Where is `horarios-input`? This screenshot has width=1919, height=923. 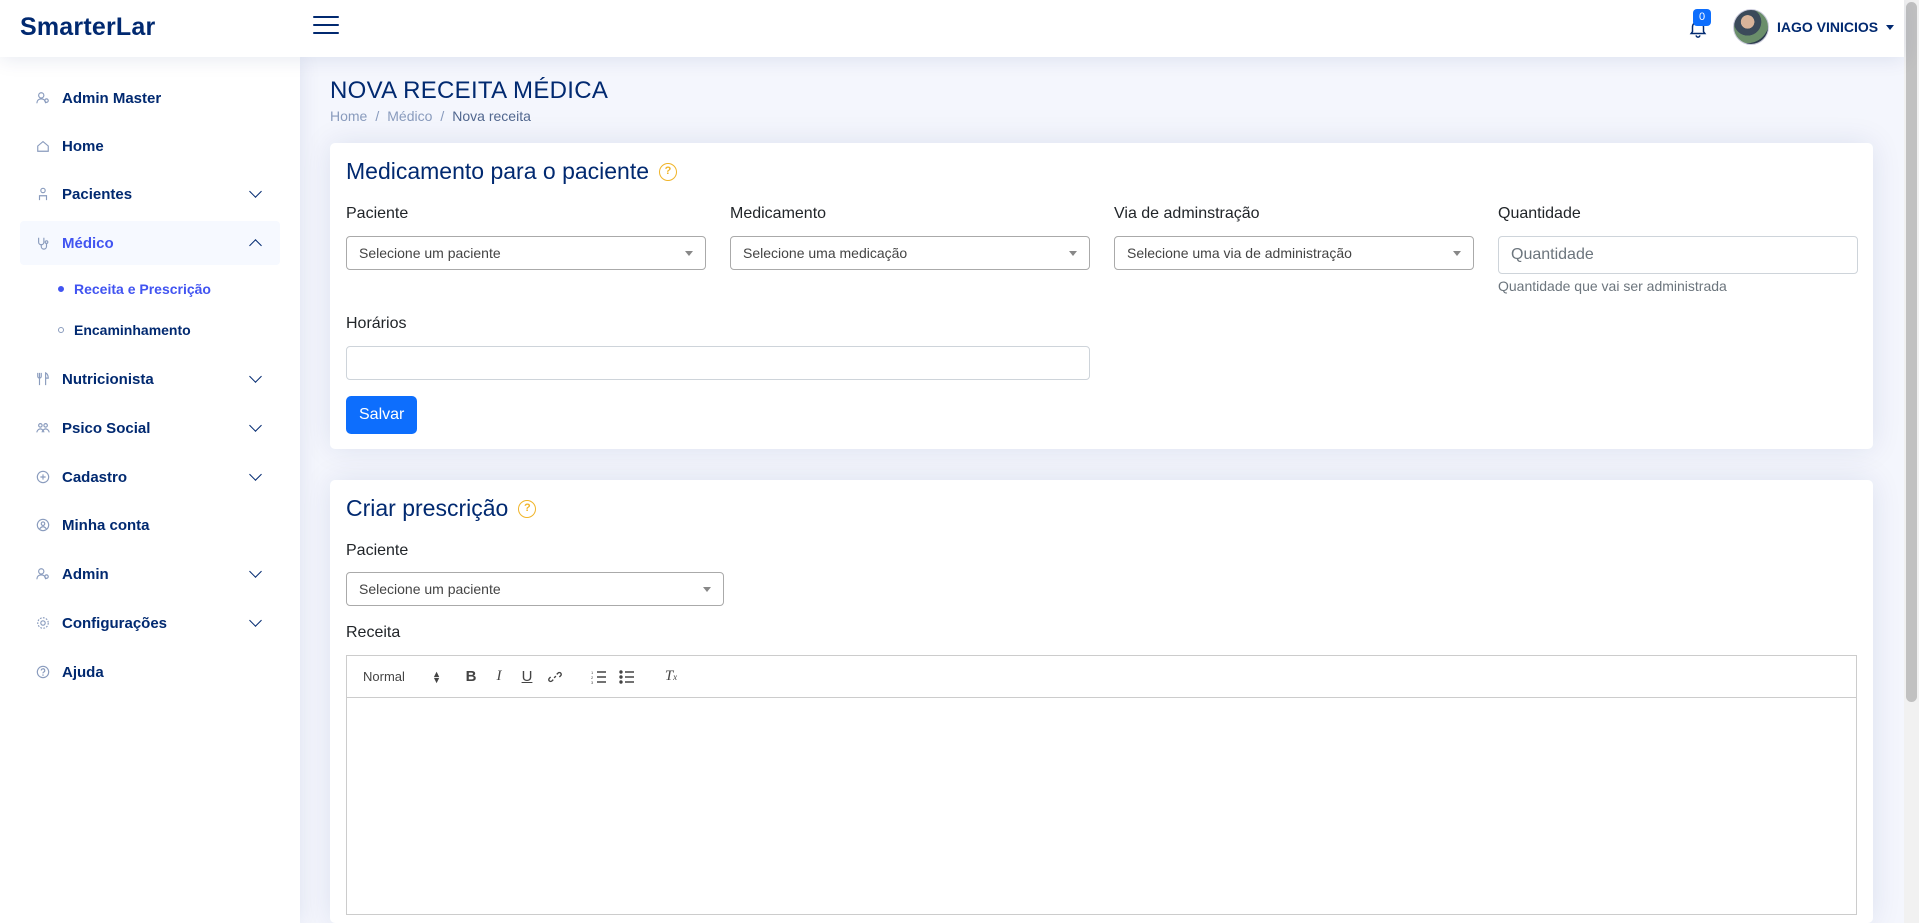 horarios-input is located at coordinates (718, 363).